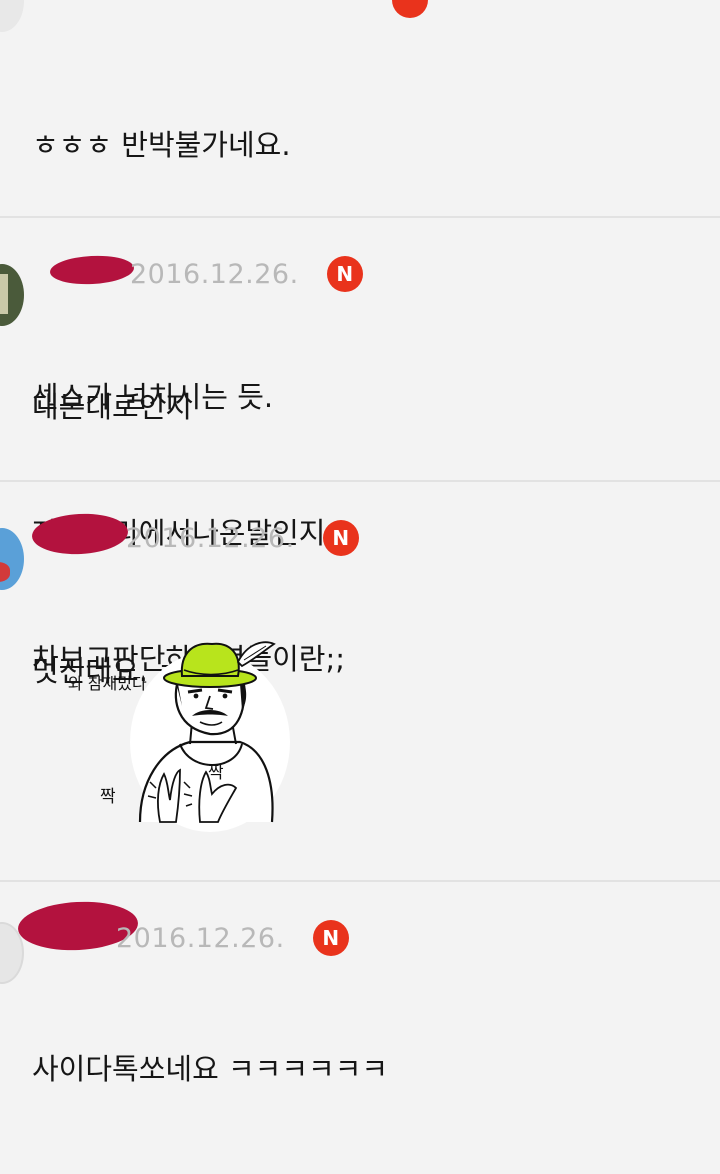 The width and height of the screenshot is (720, 1174). Describe the element at coordinates (210, 736) in the screenshot. I see `clapping-man-illustration` at that location.